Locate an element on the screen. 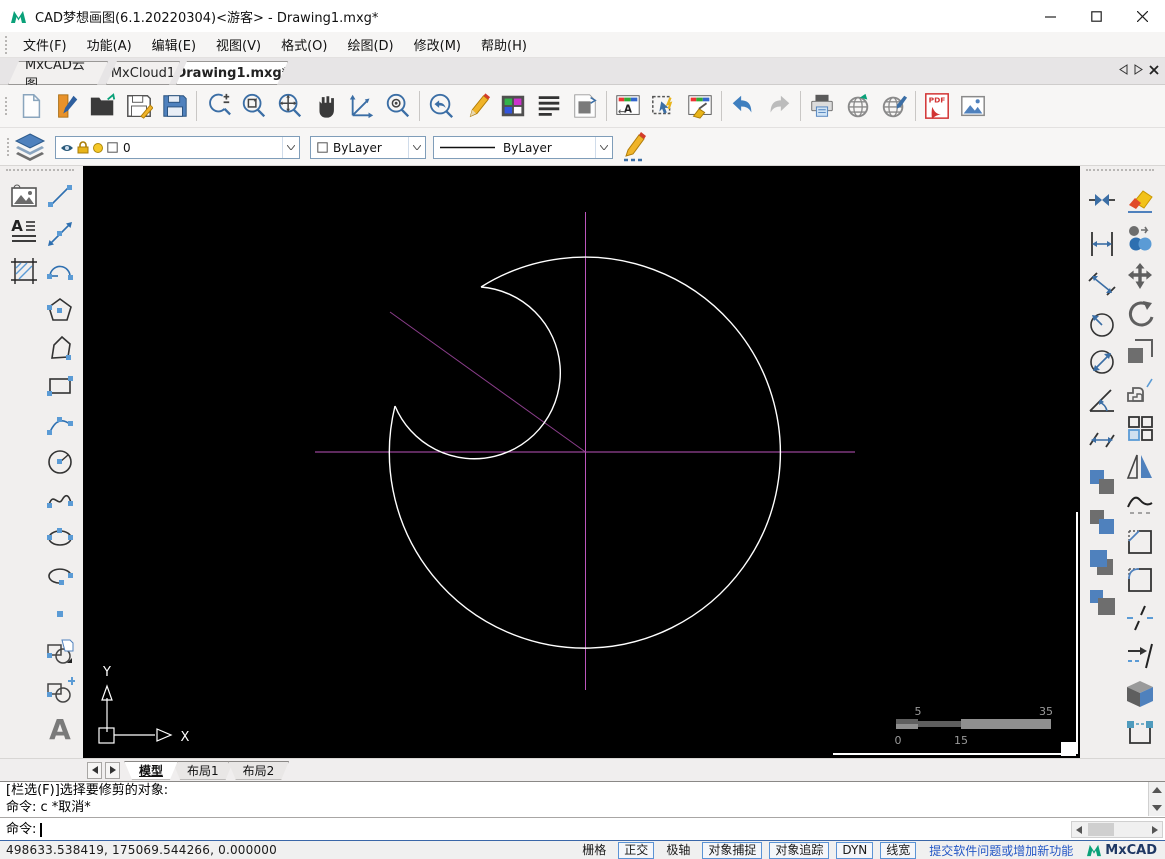 The height and width of the screenshot is (859, 1165). web-publish-button is located at coordinates (858, 106).